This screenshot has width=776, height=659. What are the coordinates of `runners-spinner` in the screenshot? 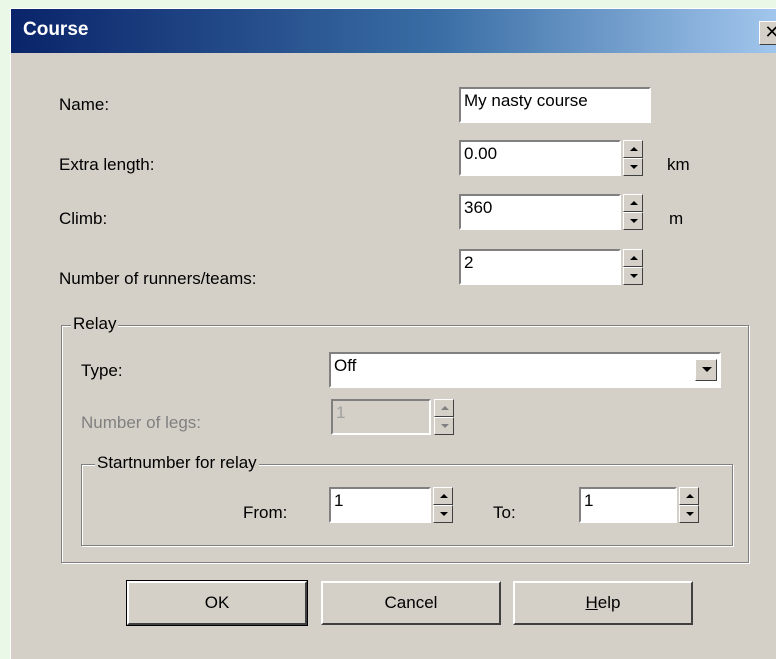 It's located at (633, 267).